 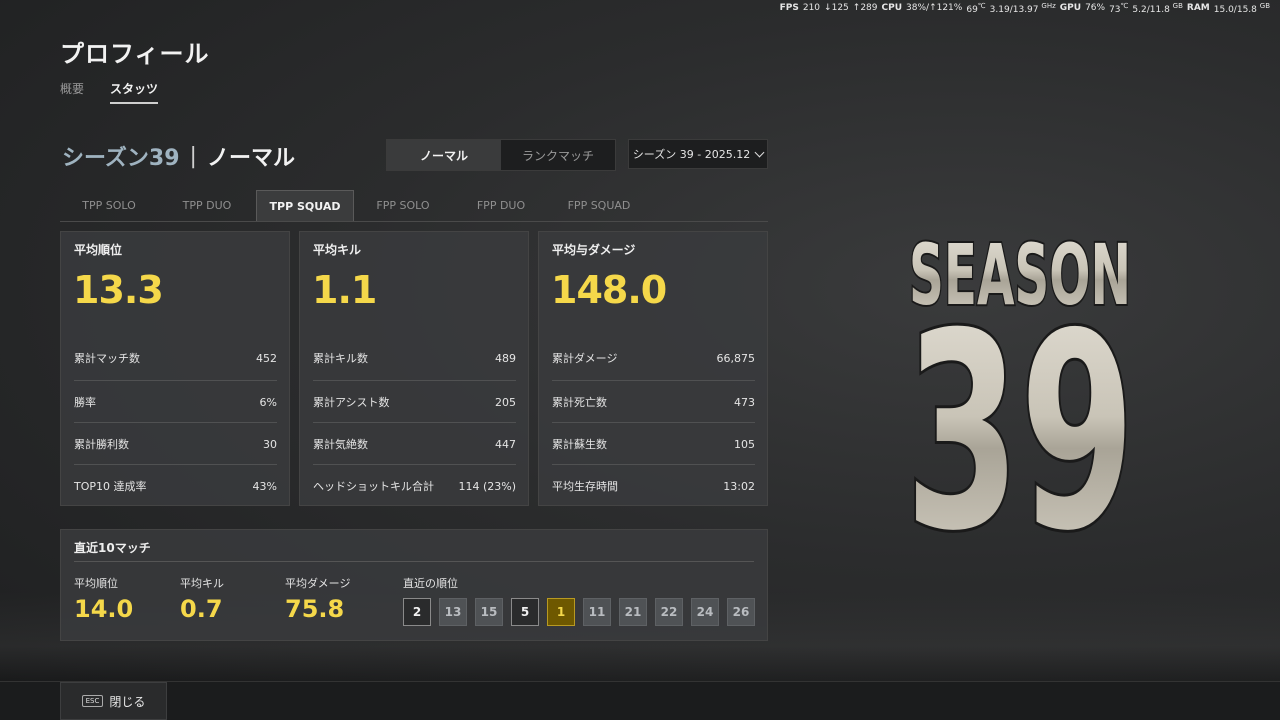 I want to click on placement-badge: 13, so click(x=453, y=612).